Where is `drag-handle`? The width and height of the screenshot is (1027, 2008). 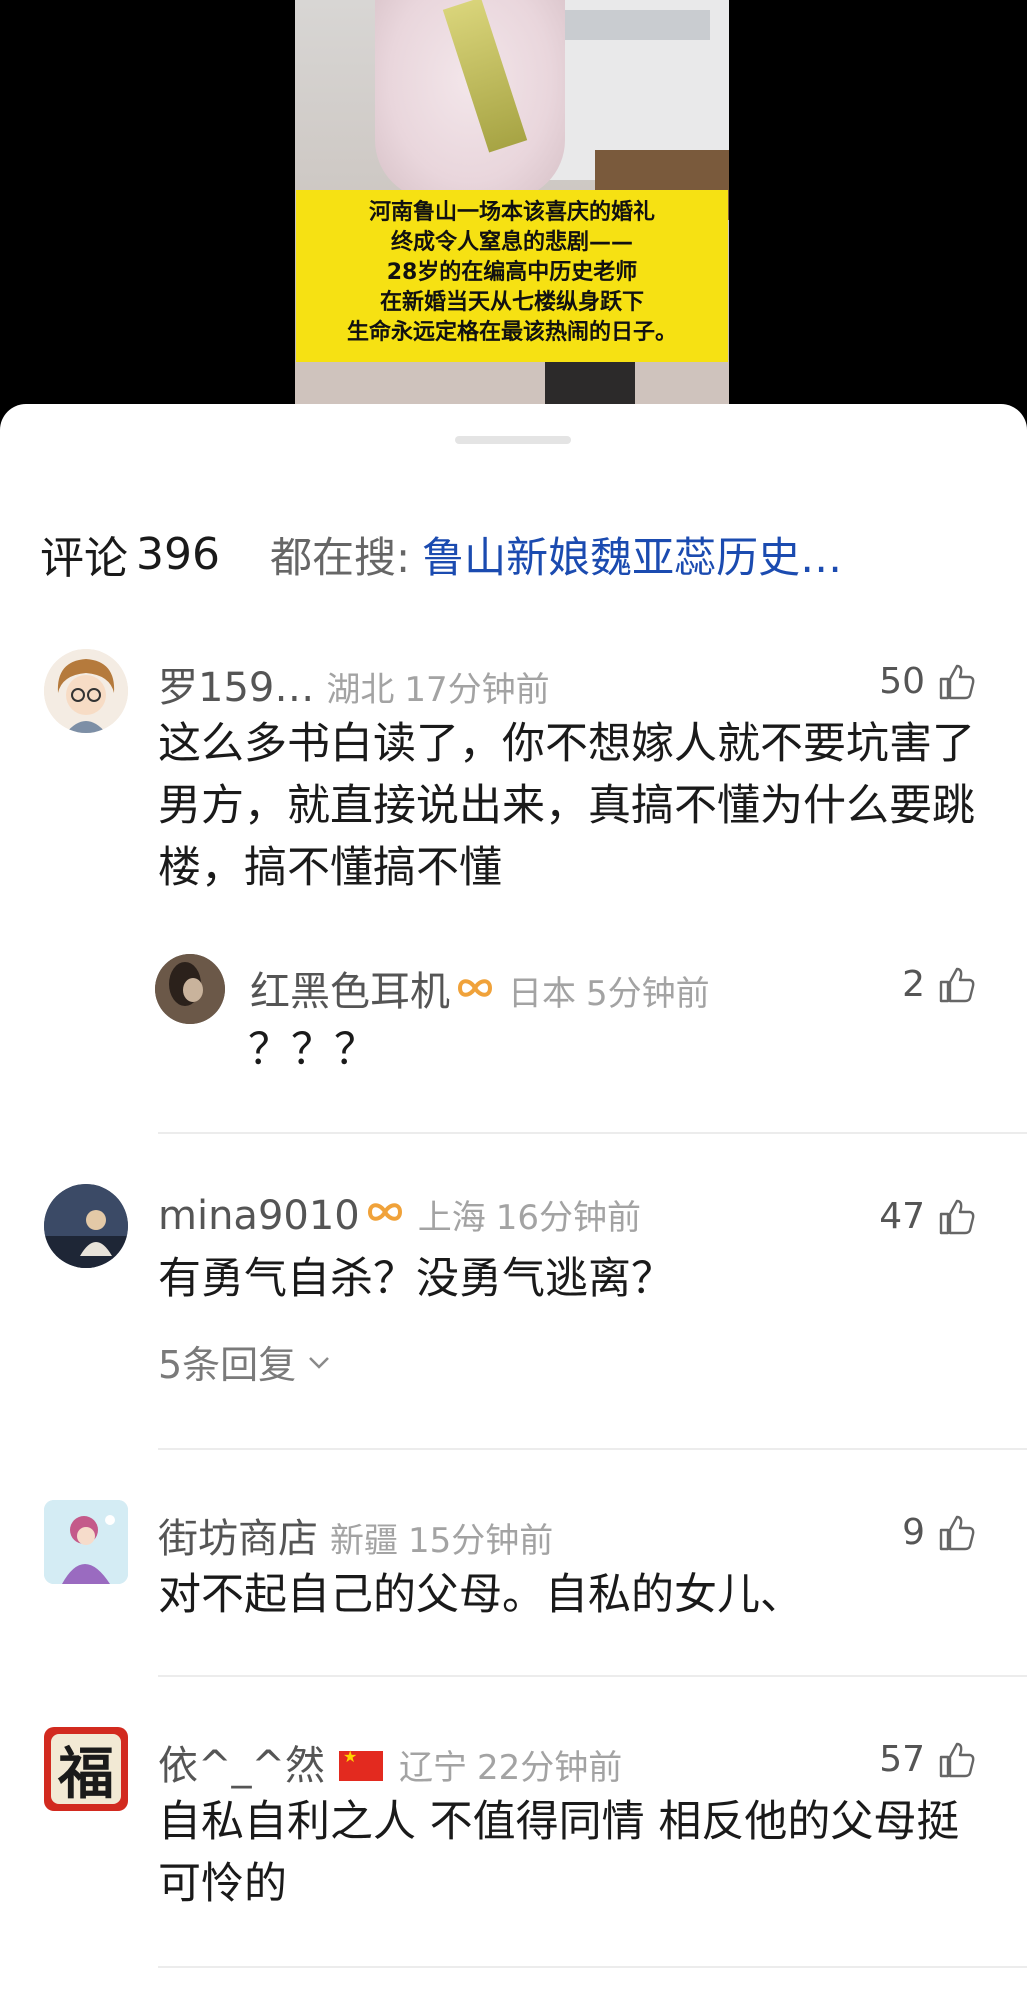
drag-handle is located at coordinates (513, 440).